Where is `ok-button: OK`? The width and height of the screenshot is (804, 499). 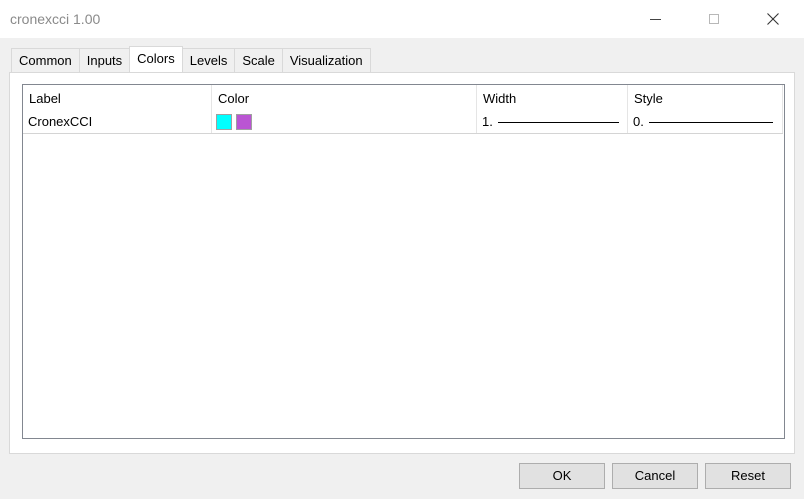
ok-button: OK is located at coordinates (562, 476).